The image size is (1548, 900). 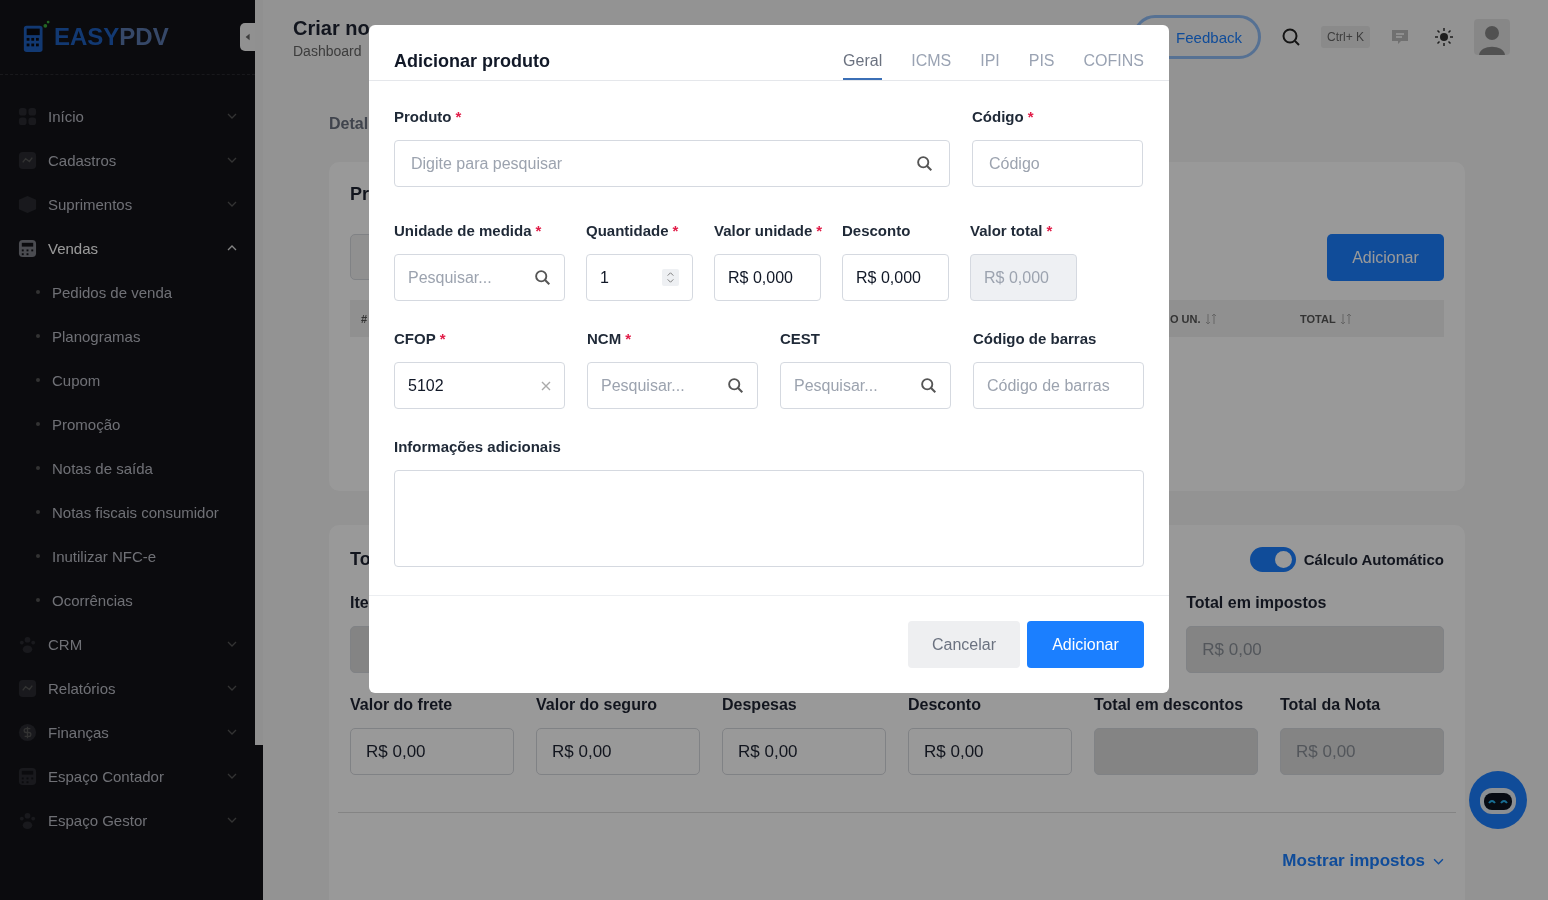 I want to click on field-label: Unidade de medida *, so click(x=468, y=230).